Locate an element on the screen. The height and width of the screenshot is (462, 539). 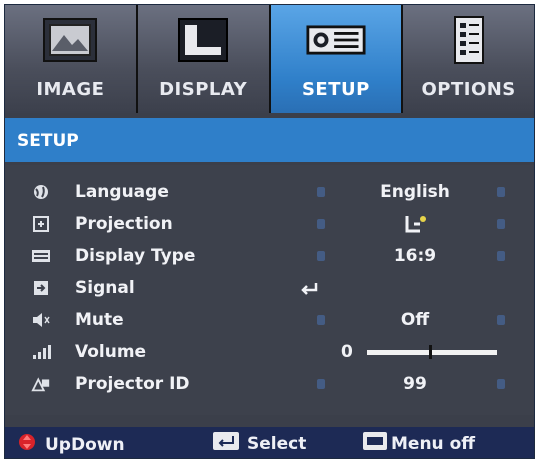
display-type-value: 16:9 is located at coordinates (415, 256).